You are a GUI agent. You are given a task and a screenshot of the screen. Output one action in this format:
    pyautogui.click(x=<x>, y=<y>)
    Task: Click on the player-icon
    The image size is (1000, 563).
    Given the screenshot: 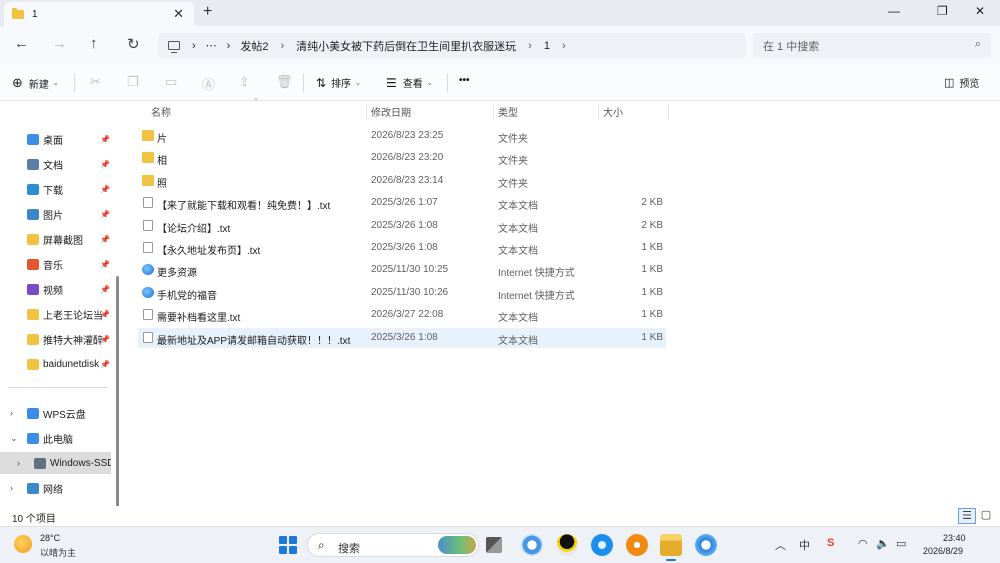 What is the action you would take?
    pyautogui.click(x=637, y=545)
    